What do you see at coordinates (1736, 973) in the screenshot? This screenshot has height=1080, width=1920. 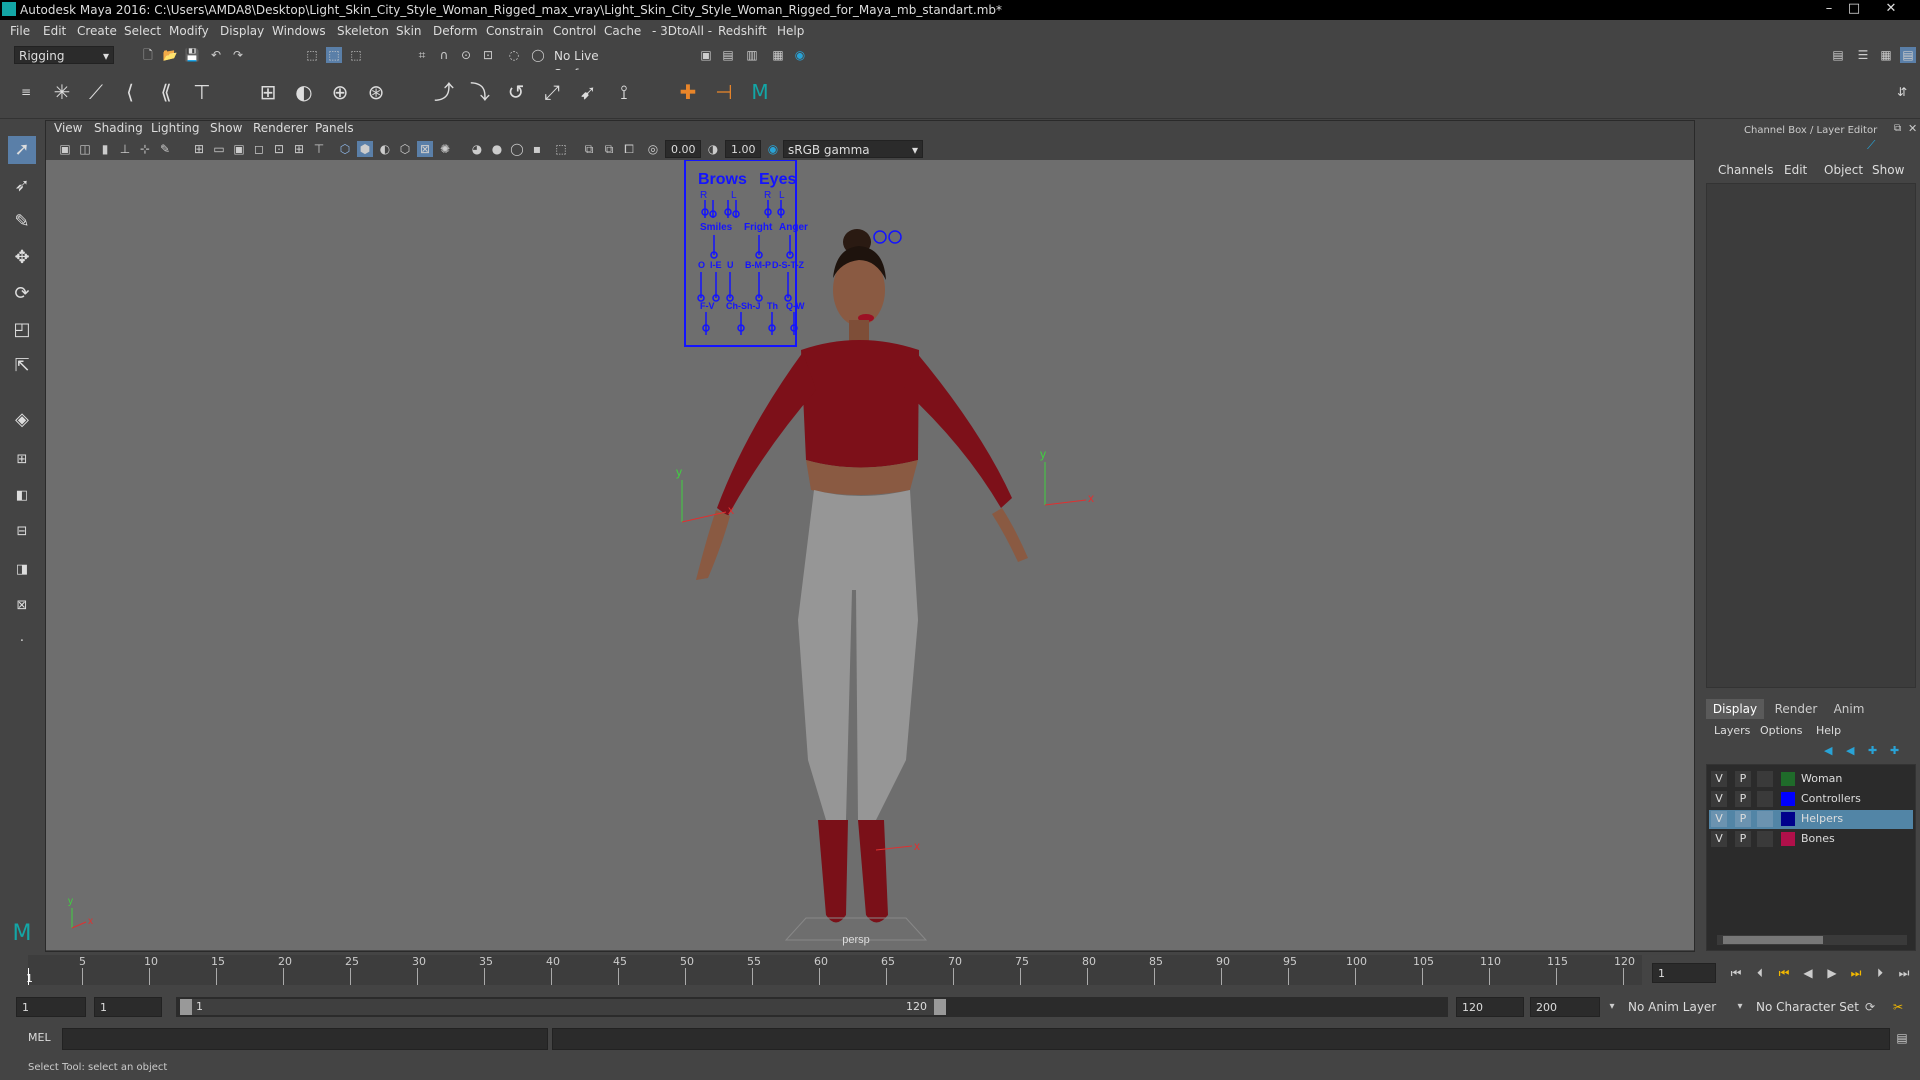 I see `go-to-start-icon: ⏮` at bounding box center [1736, 973].